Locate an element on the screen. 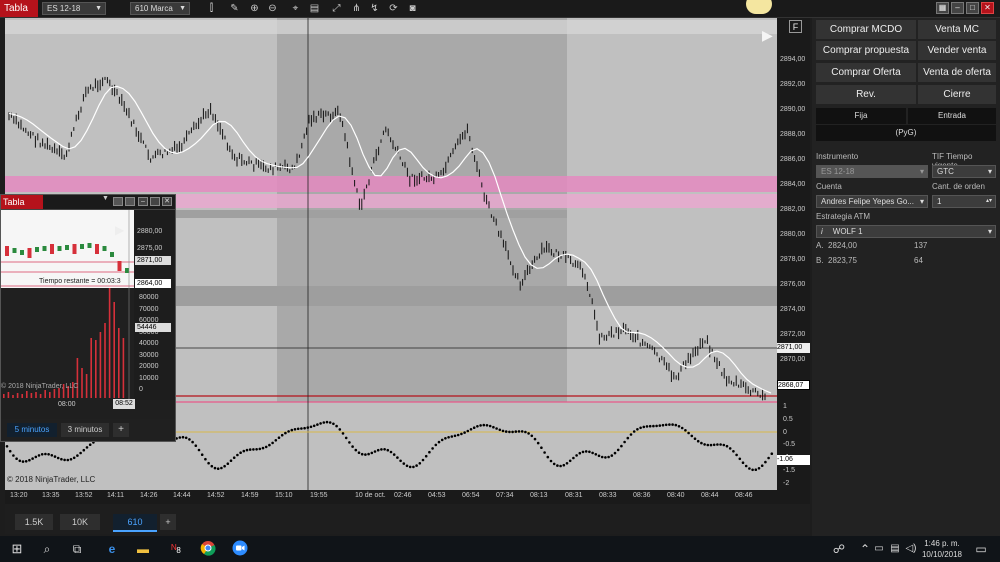 The width and height of the screenshot is (1000, 562). search-icon: ⌕ is located at coordinates (47, 549).